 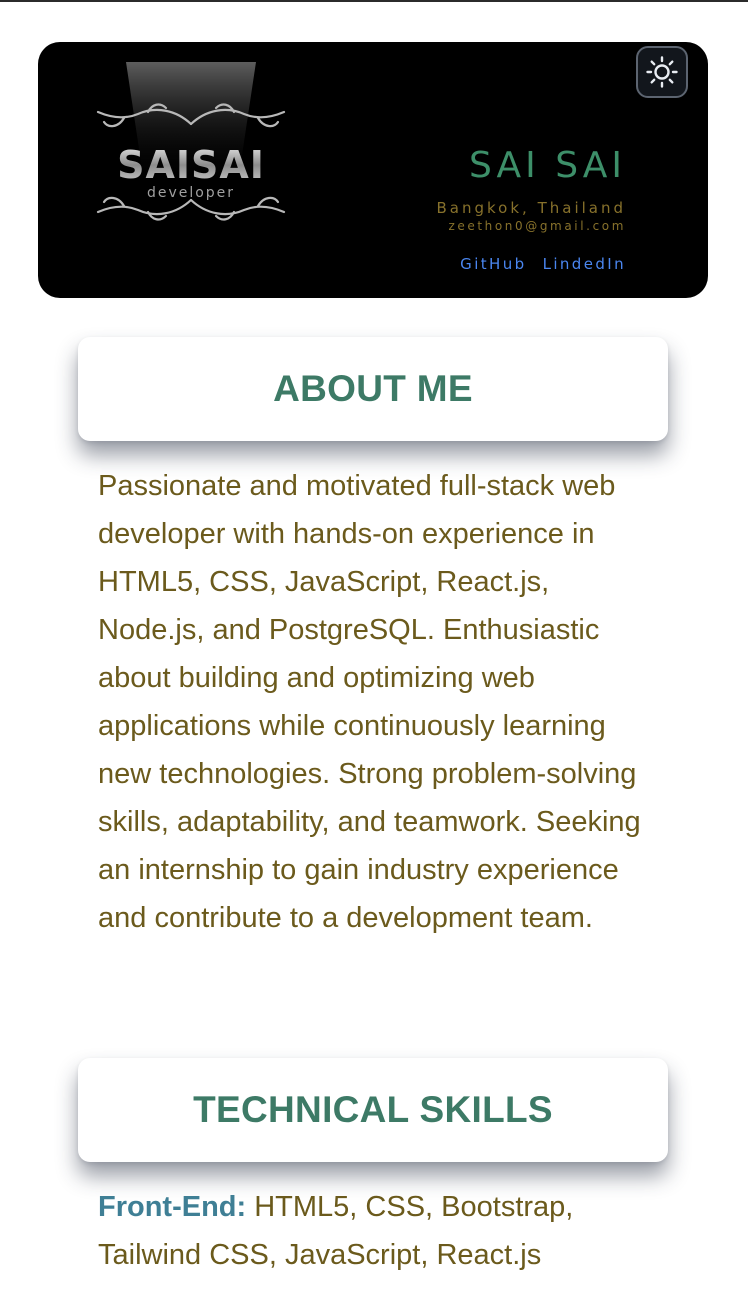 I want to click on top-border, so click(x=374, y=1).